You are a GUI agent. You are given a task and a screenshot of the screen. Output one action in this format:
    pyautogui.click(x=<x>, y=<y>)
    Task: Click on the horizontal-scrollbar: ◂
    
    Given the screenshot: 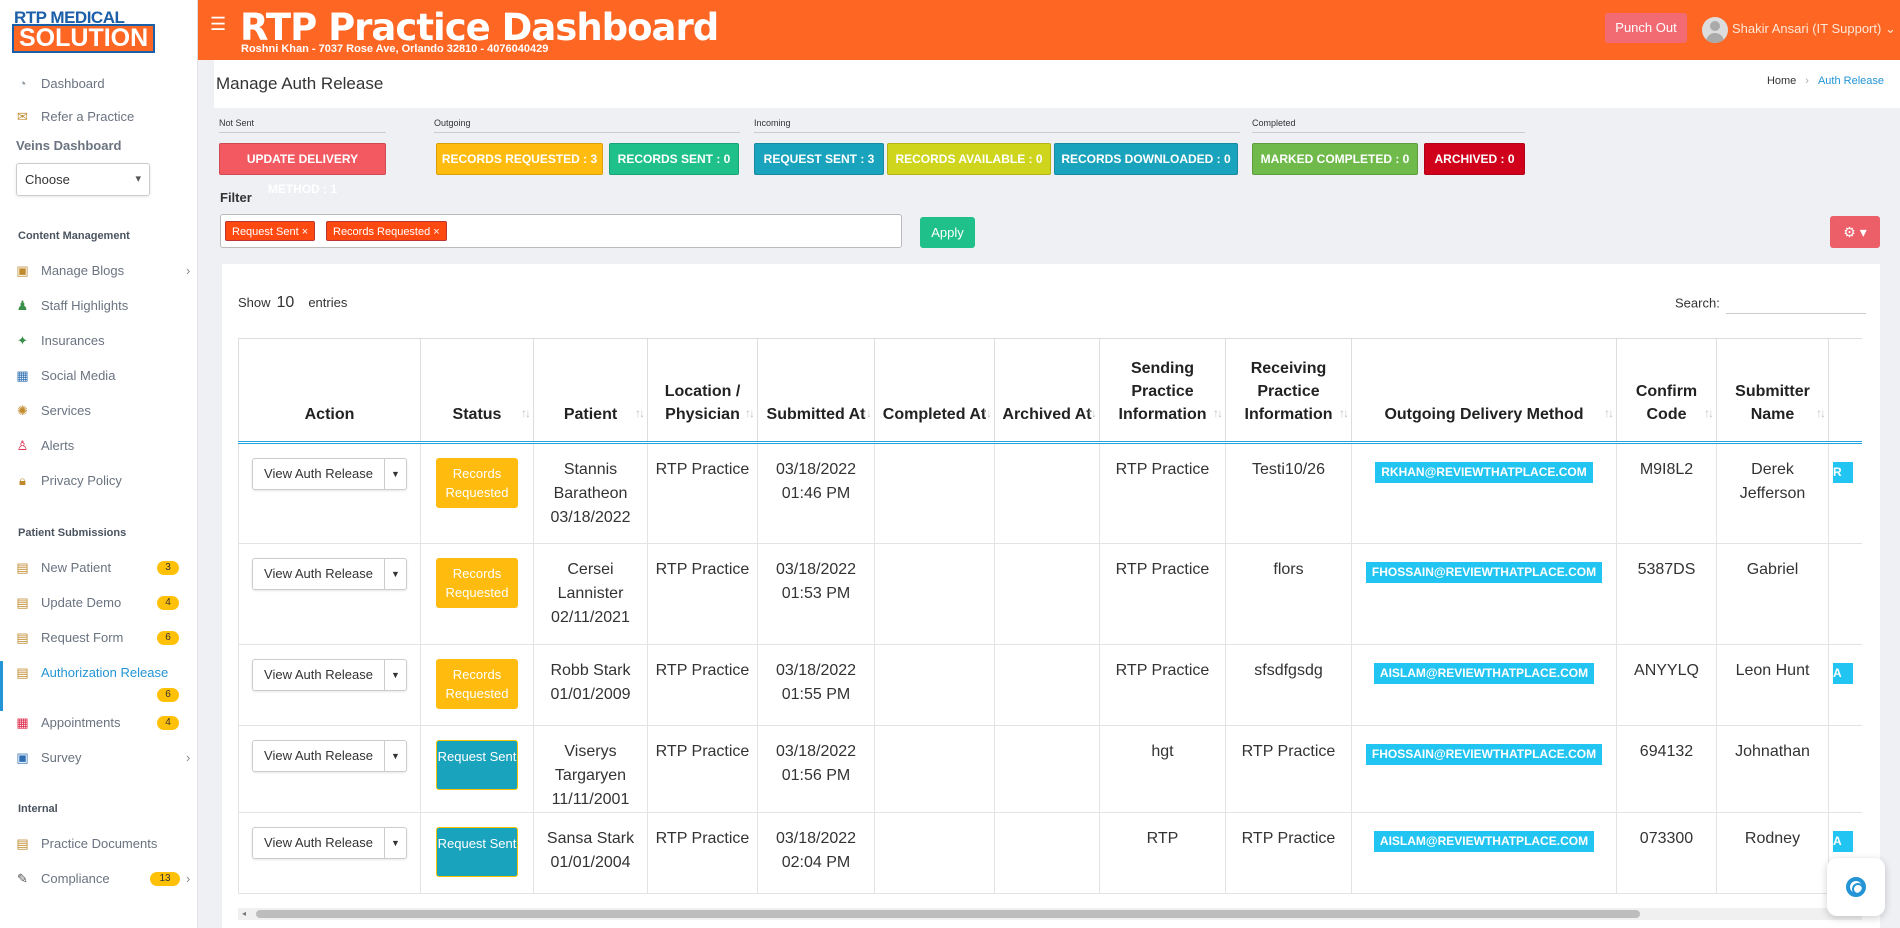 What is the action you would take?
    pyautogui.click(x=1050, y=914)
    